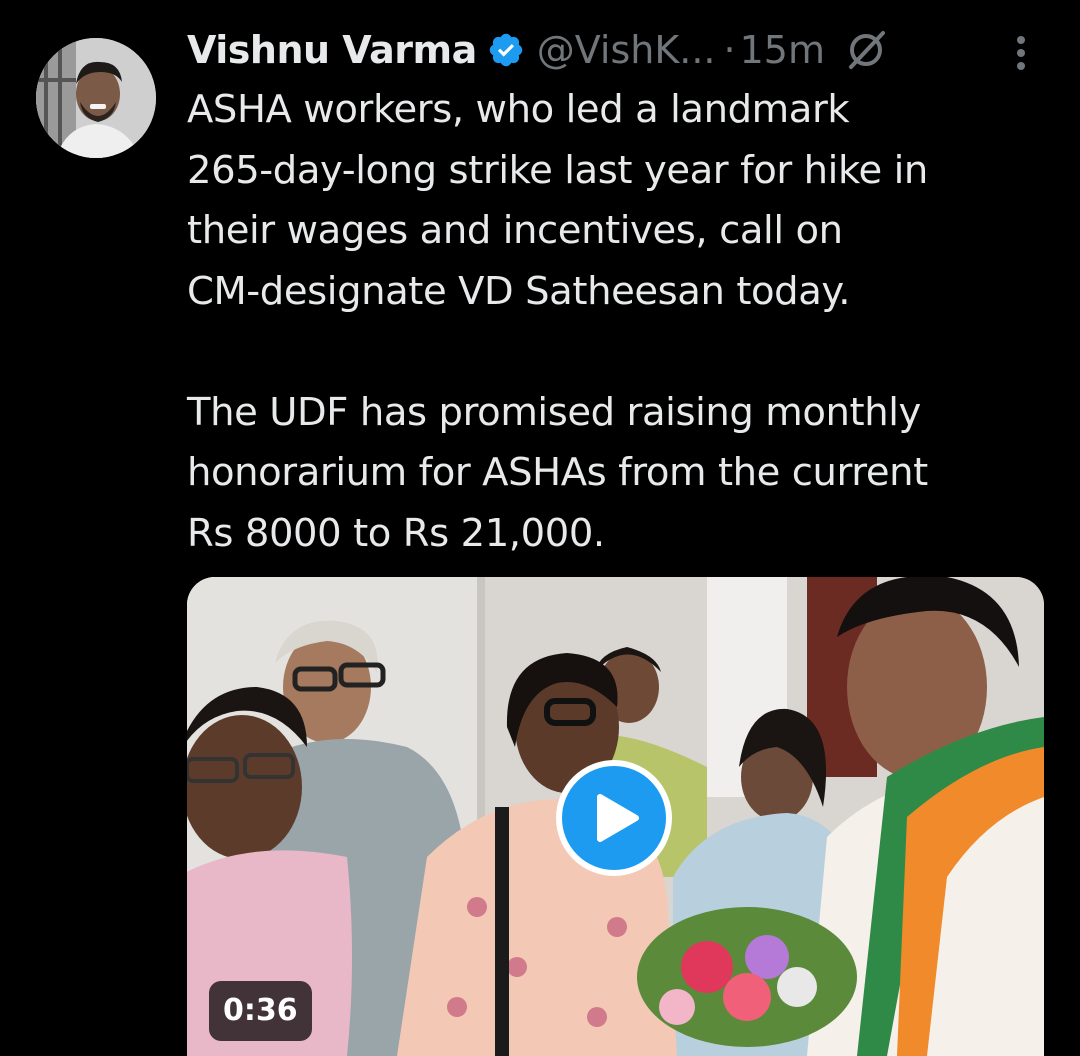 The image size is (1080, 1056). I want to click on tweet-timestamp: 15m, so click(782, 50).